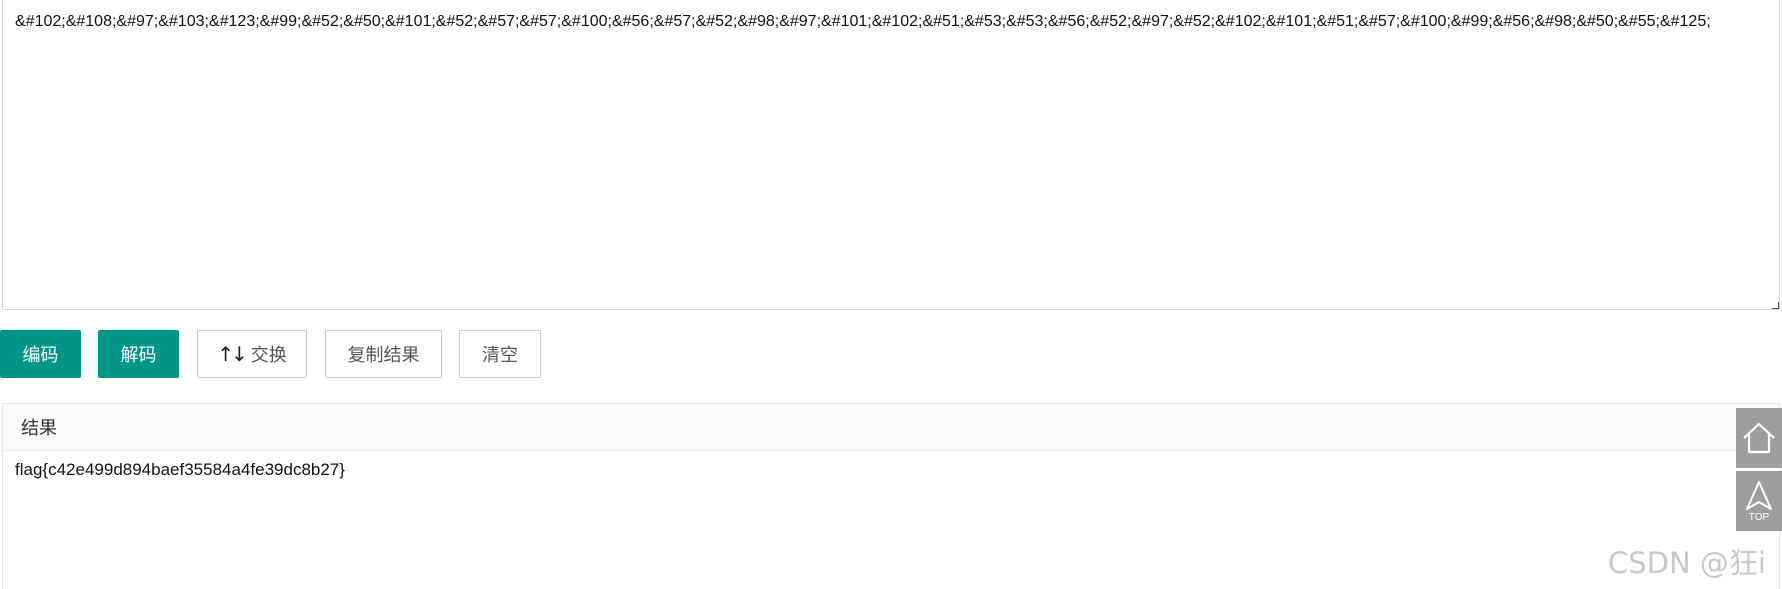  I want to click on resize-handle, so click(1775, 305).